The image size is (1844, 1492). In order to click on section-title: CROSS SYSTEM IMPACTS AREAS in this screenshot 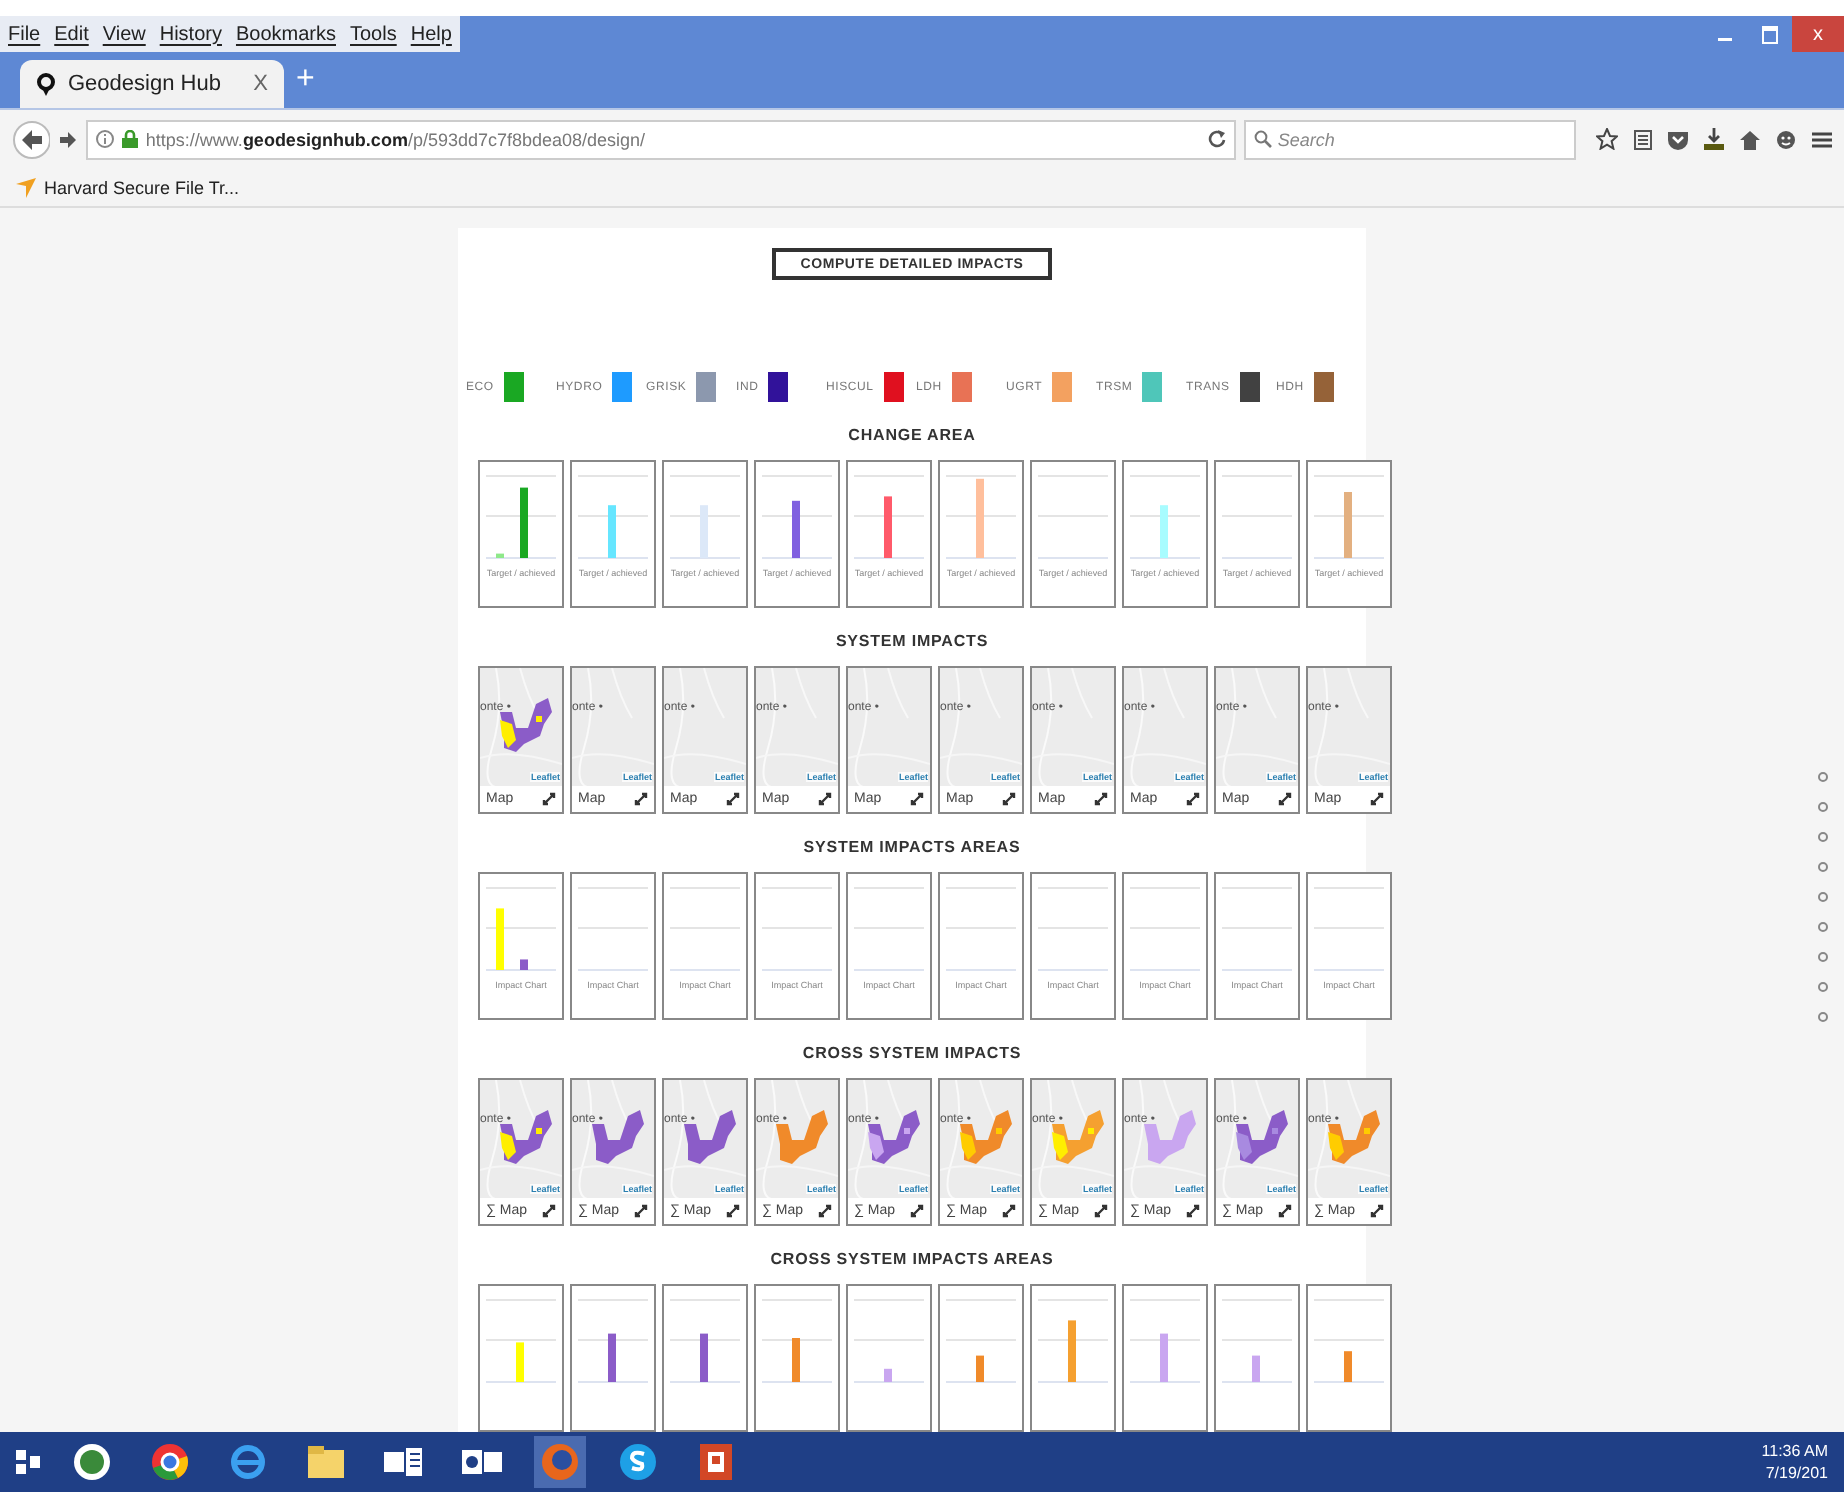, I will do `click(912, 1259)`.